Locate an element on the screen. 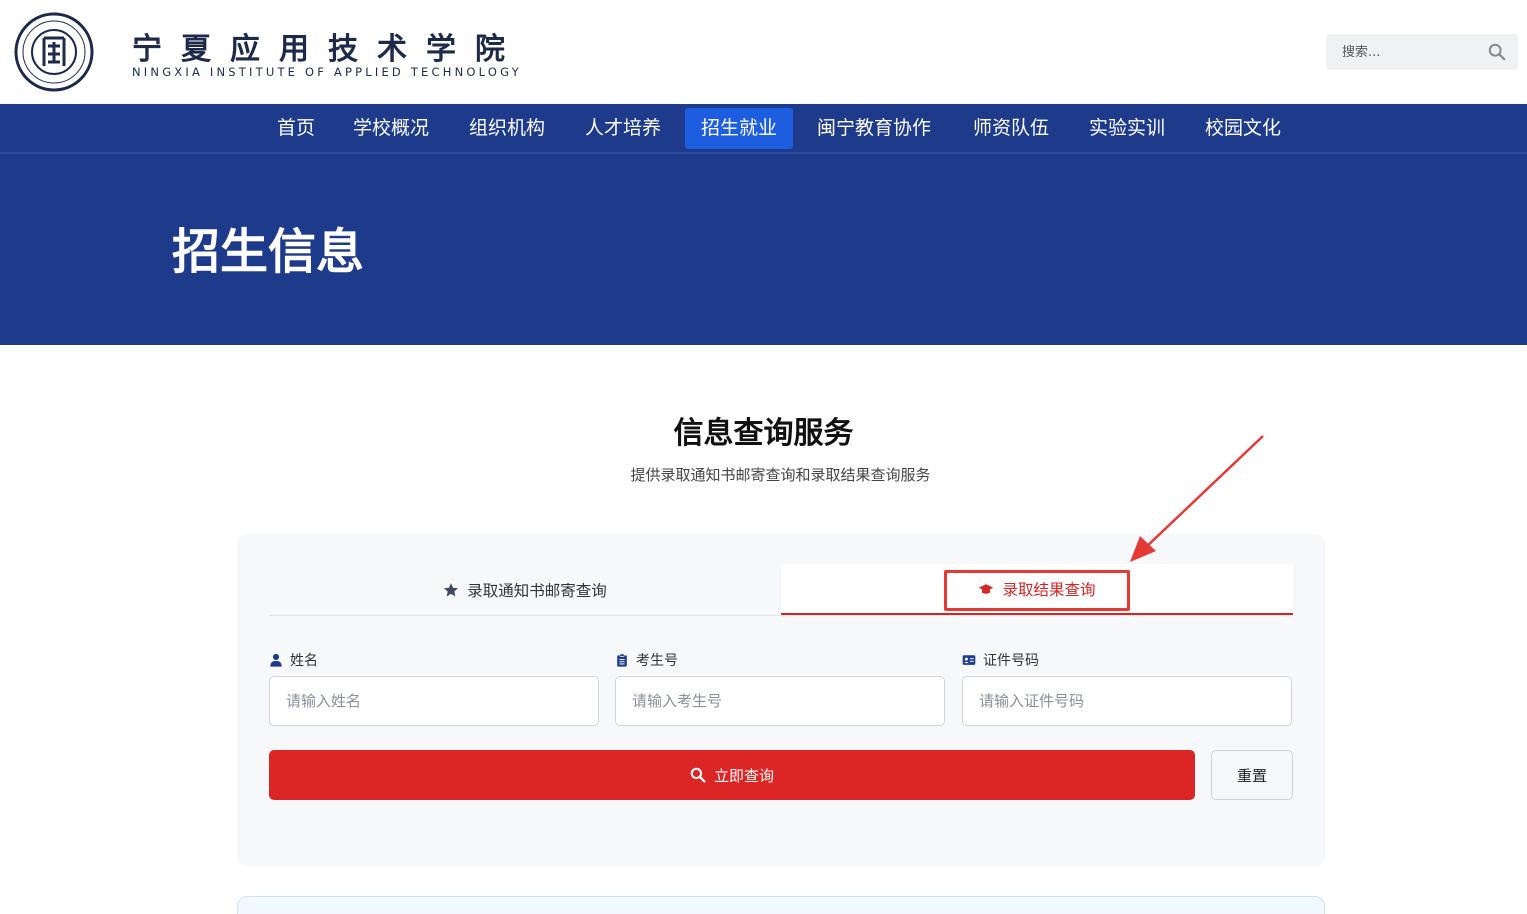 Image resolution: width=1527 pixels, height=914 pixels. reset-button: 重置 is located at coordinates (1252, 775).